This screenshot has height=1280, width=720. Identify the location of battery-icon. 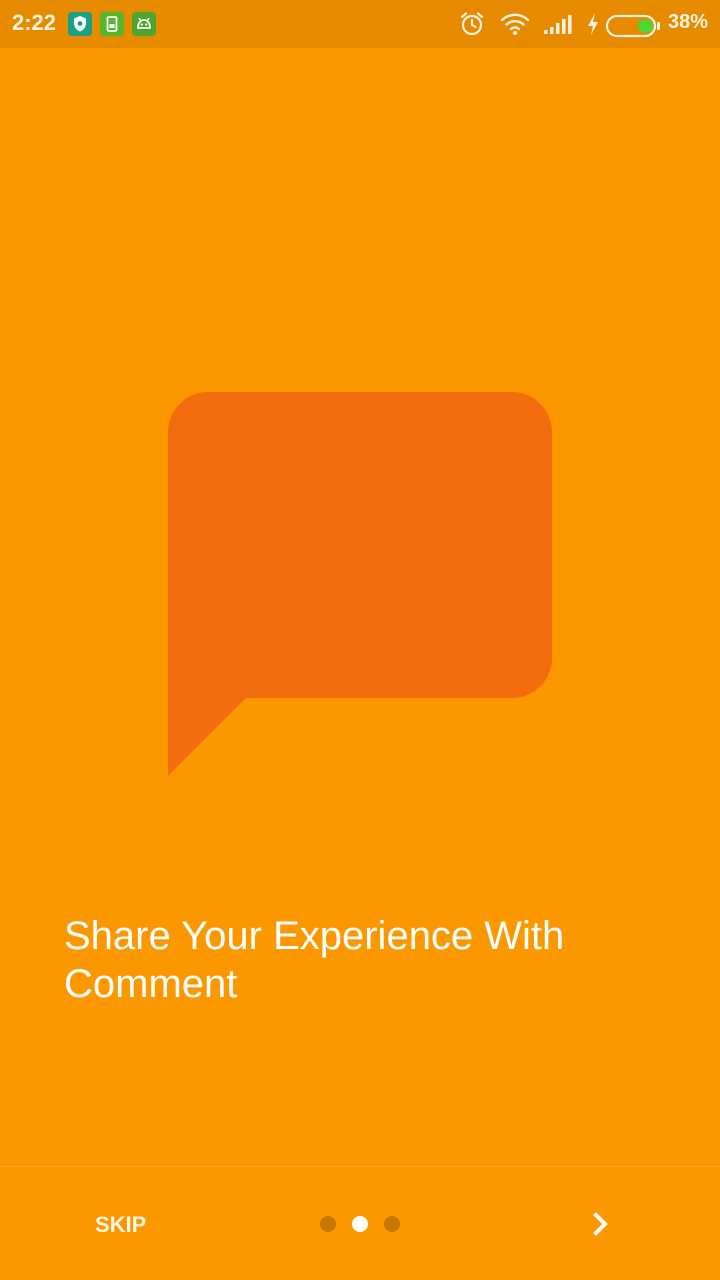
(632, 26).